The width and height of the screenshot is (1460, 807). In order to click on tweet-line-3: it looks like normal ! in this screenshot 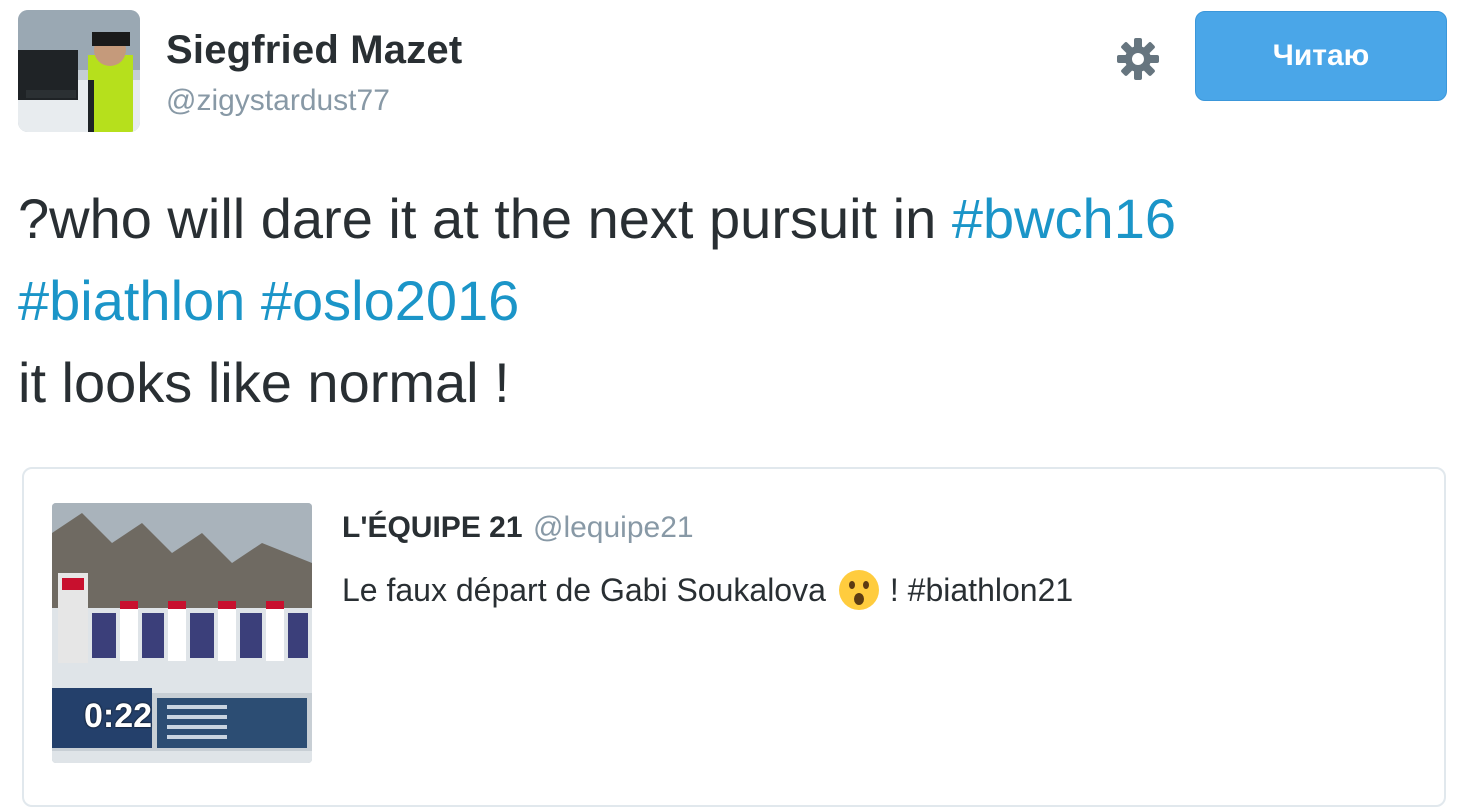, I will do `click(264, 382)`.